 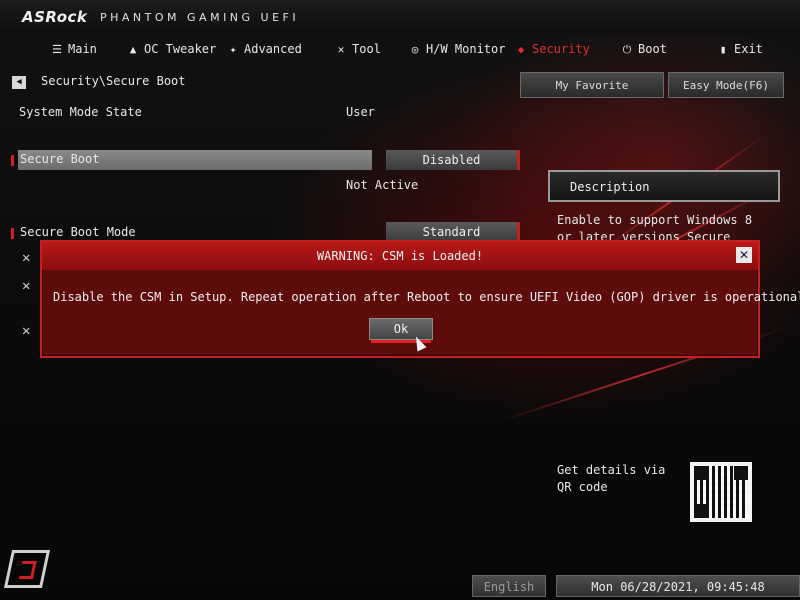 I want to click on close-icon: ✕, so click(x=744, y=255).